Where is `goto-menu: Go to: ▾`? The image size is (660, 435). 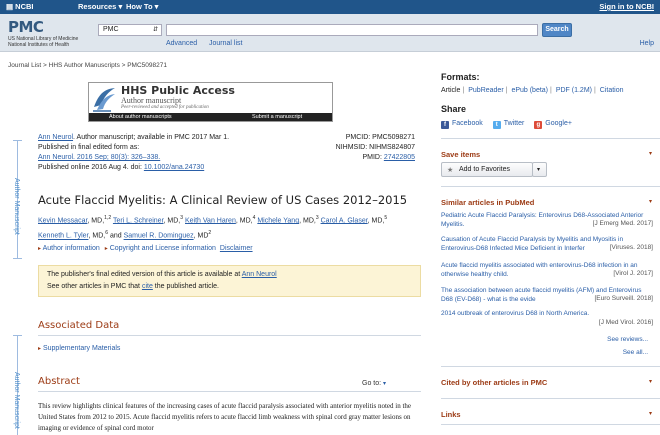
goto-menu: Go to: ▾ is located at coordinates (374, 383).